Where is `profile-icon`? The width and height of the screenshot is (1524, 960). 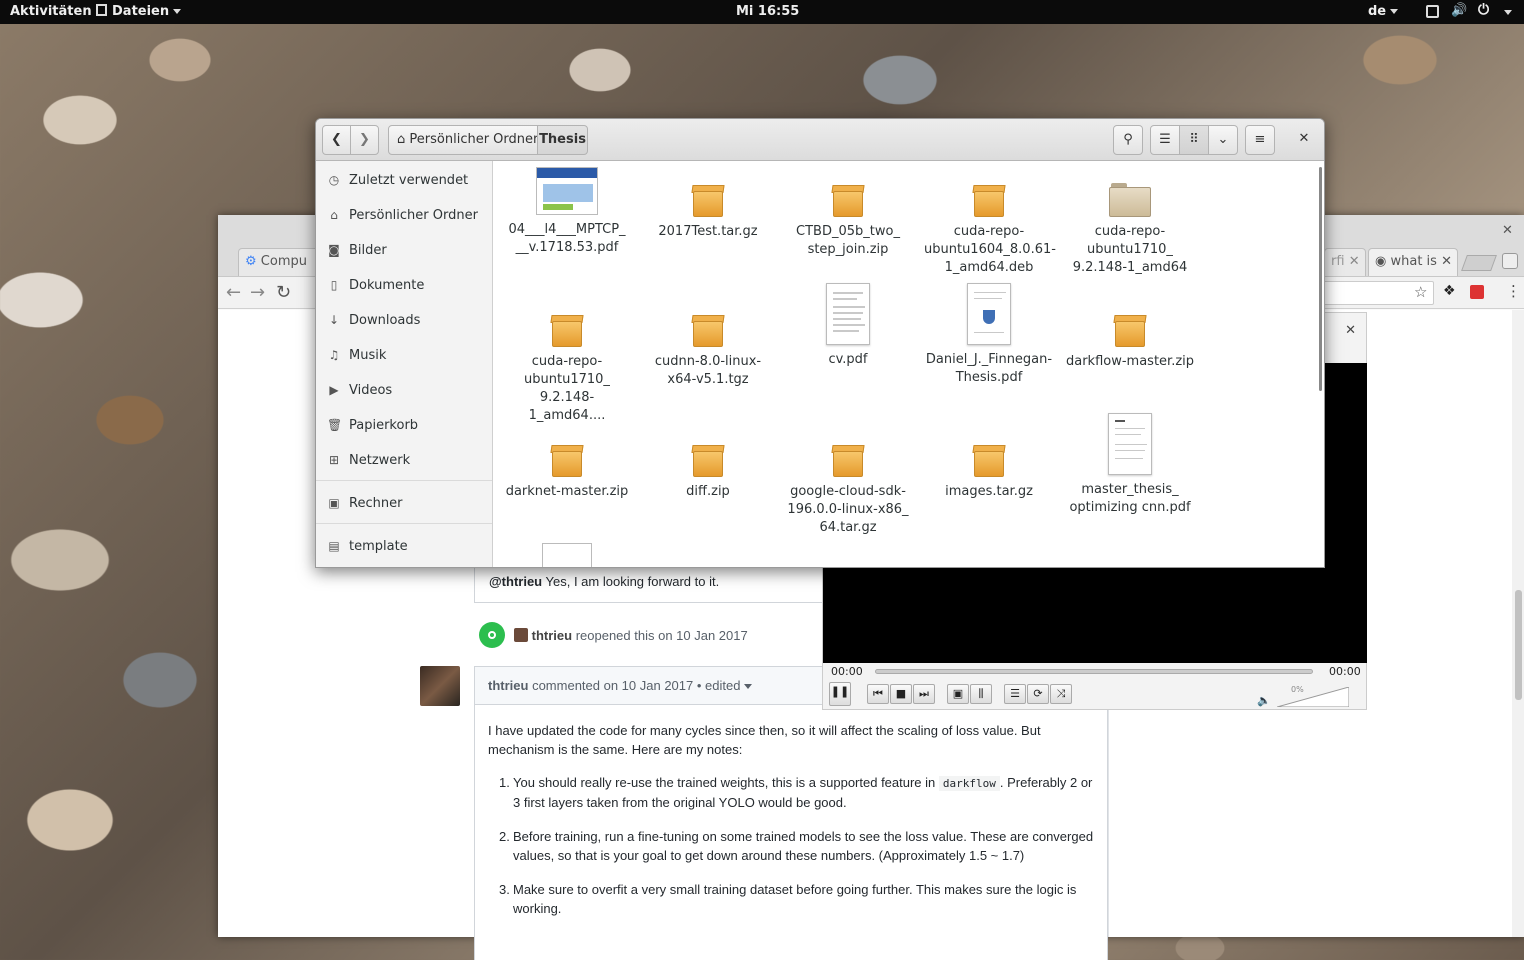
profile-icon is located at coordinates (1510, 261).